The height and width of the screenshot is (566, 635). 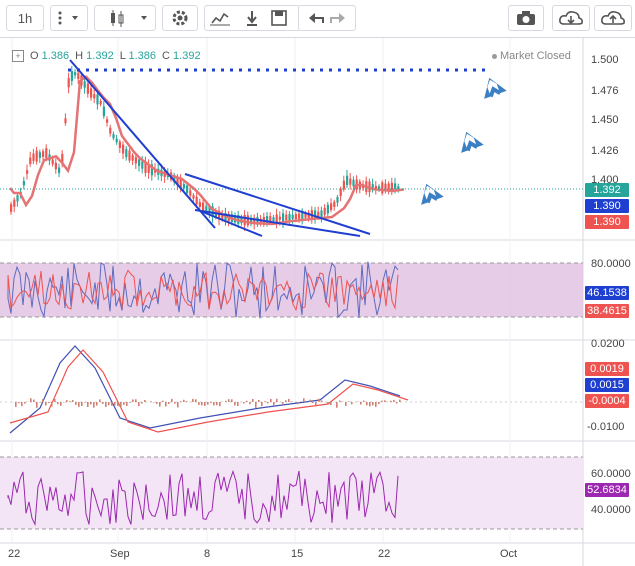 What do you see at coordinates (248, 18) in the screenshot?
I see `indicators-icons` at bounding box center [248, 18].